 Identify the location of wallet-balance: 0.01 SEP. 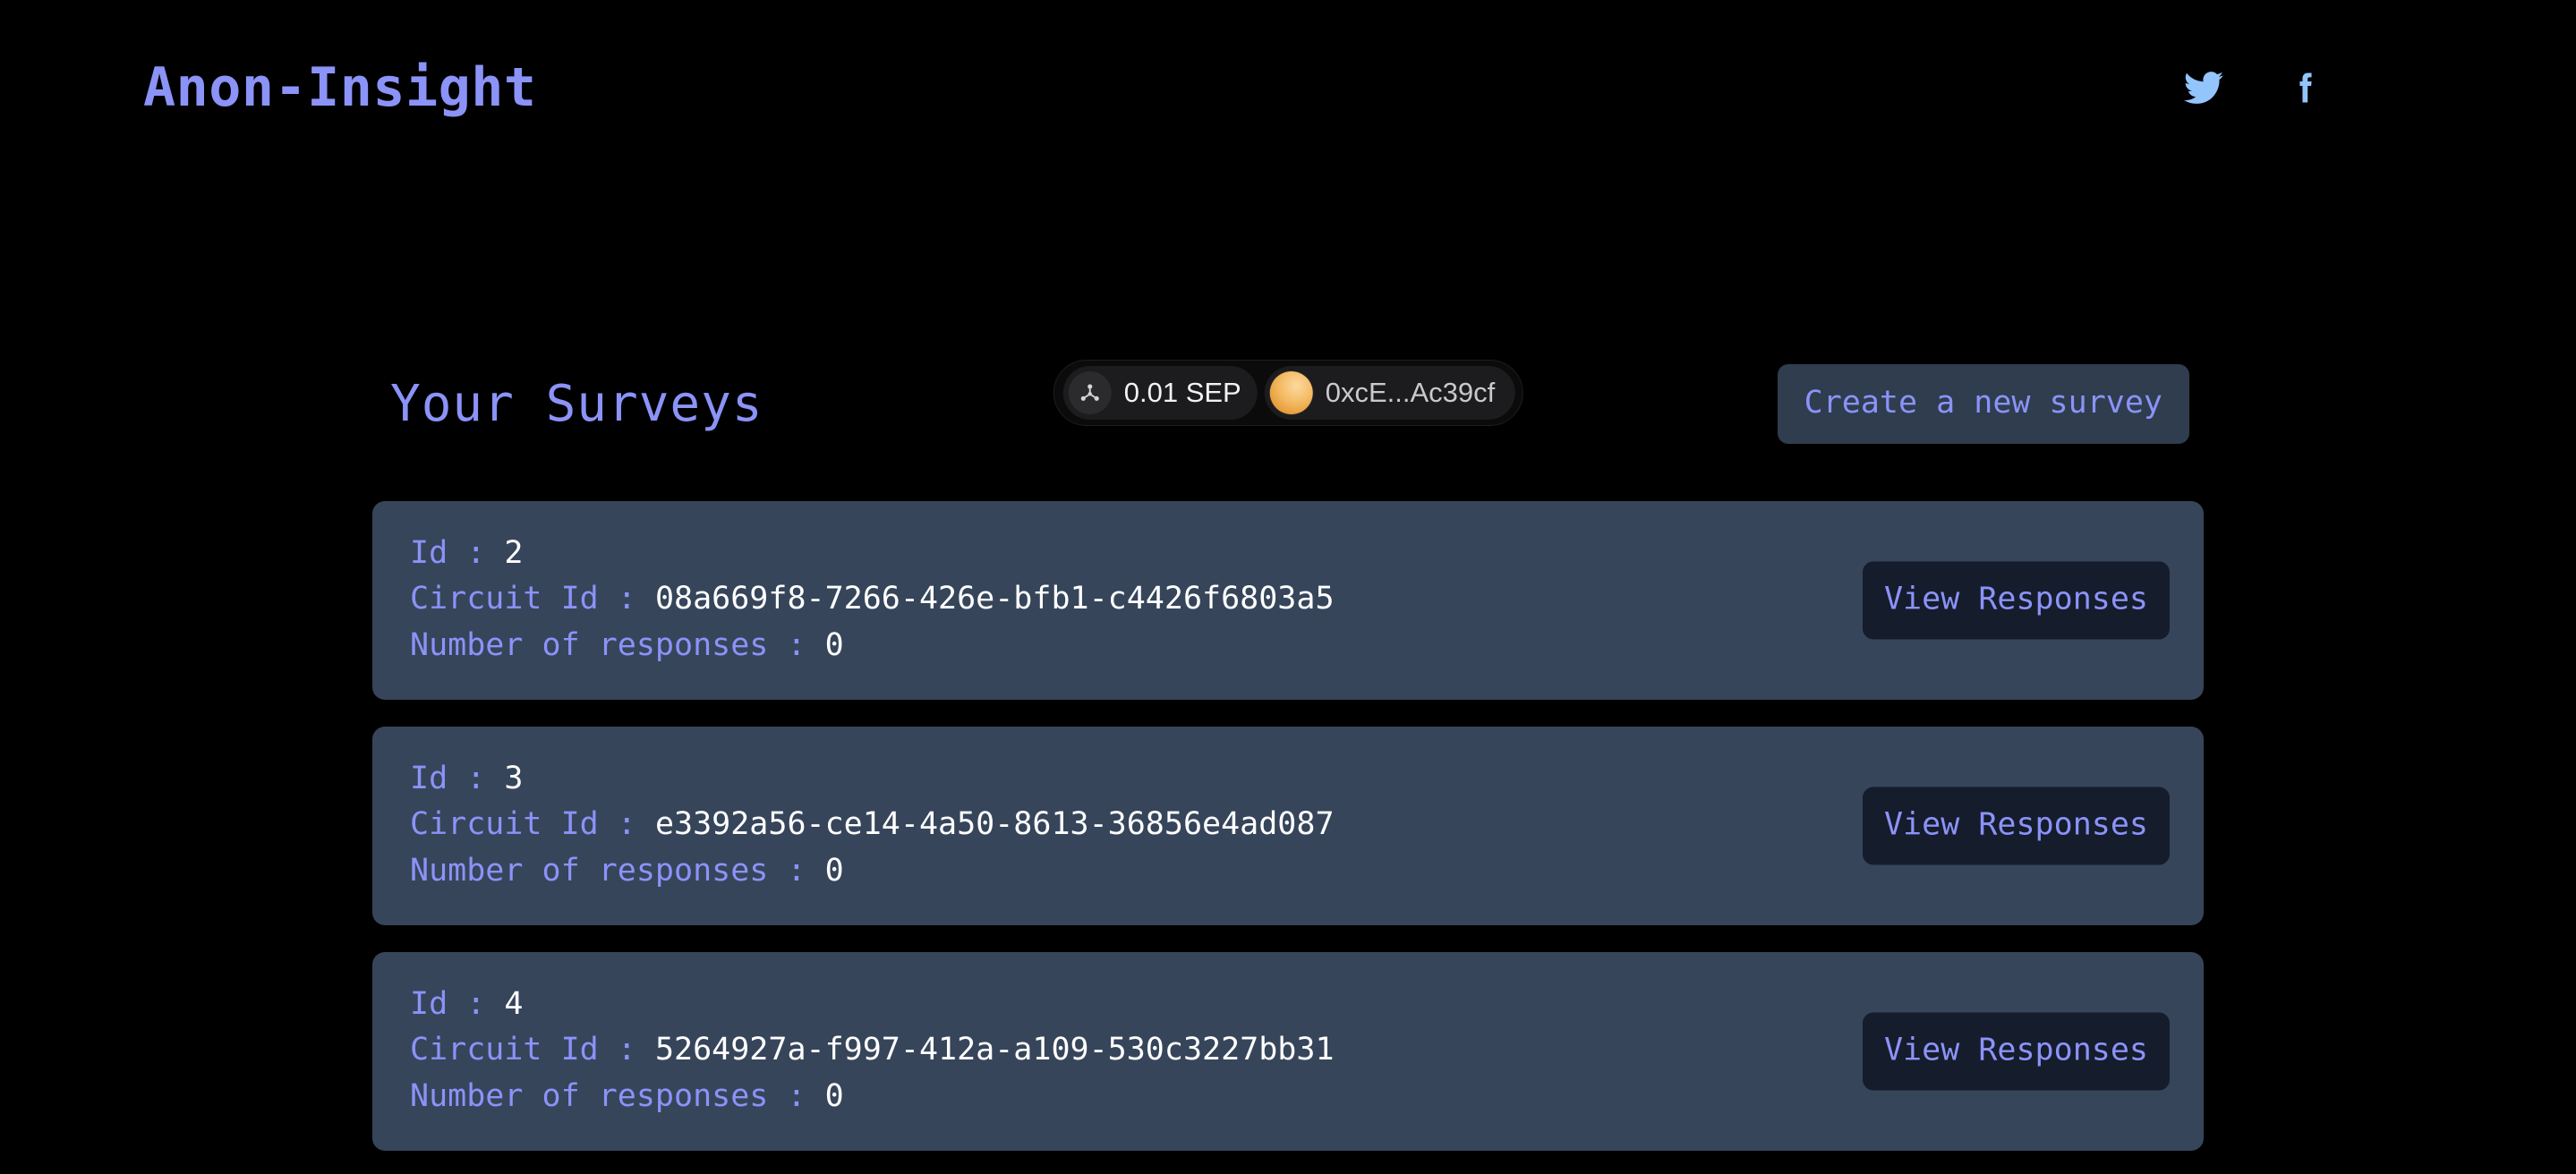
(1182, 392).